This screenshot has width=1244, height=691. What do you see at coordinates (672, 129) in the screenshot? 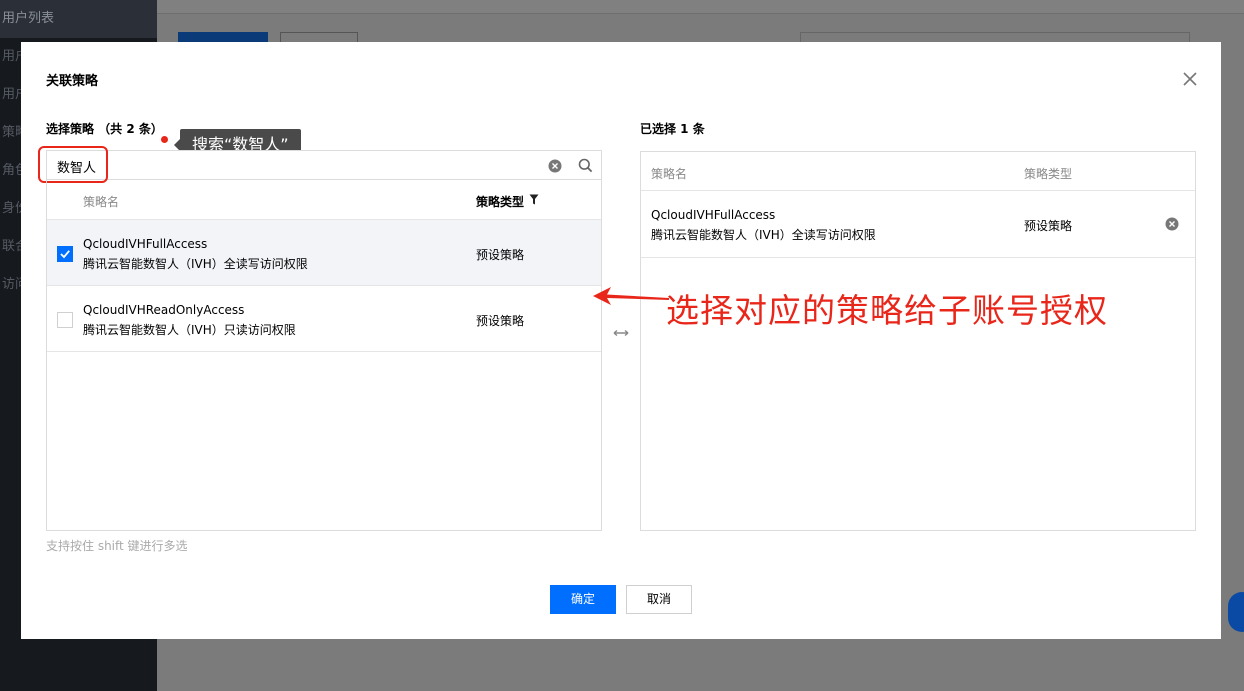
I see `right-panel-label: 已选择 1 条` at bounding box center [672, 129].